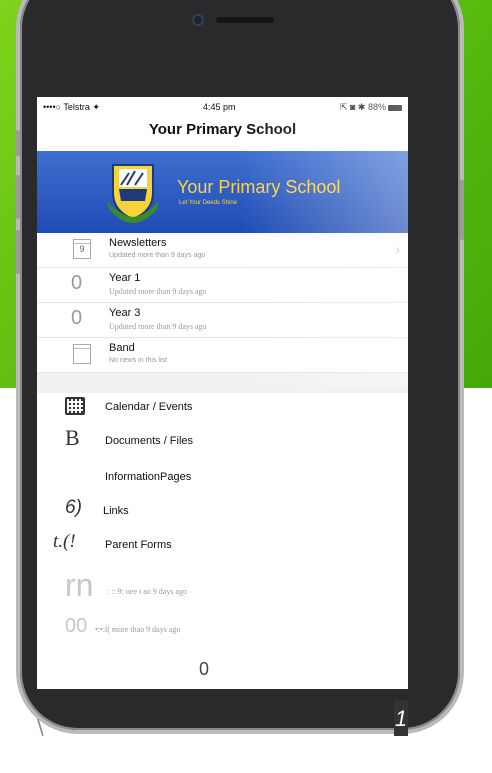 The image size is (492, 773). I want to click on list-item-title: Band, so click(122, 348).